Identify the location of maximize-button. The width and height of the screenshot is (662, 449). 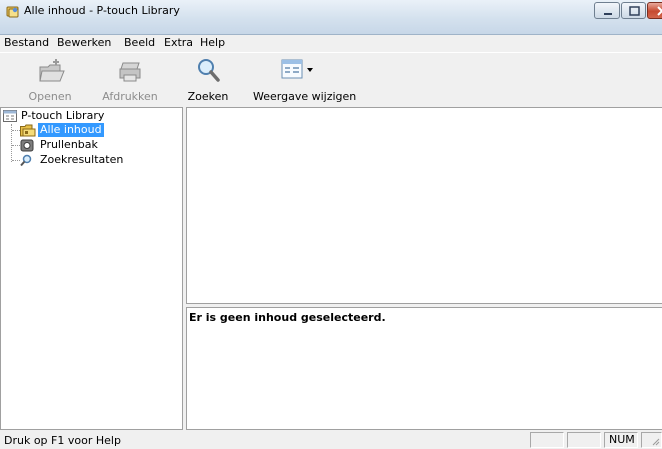
(633, 10).